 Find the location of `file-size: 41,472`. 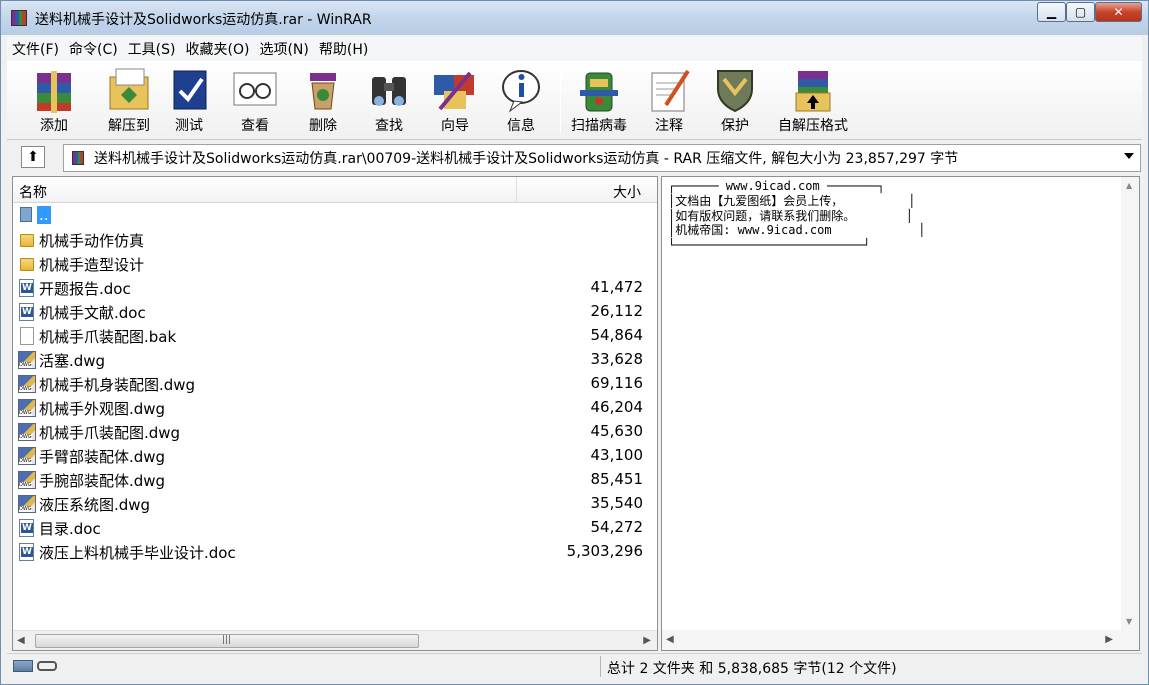

file-size: 41,472 is located at coordinates (617, 287).